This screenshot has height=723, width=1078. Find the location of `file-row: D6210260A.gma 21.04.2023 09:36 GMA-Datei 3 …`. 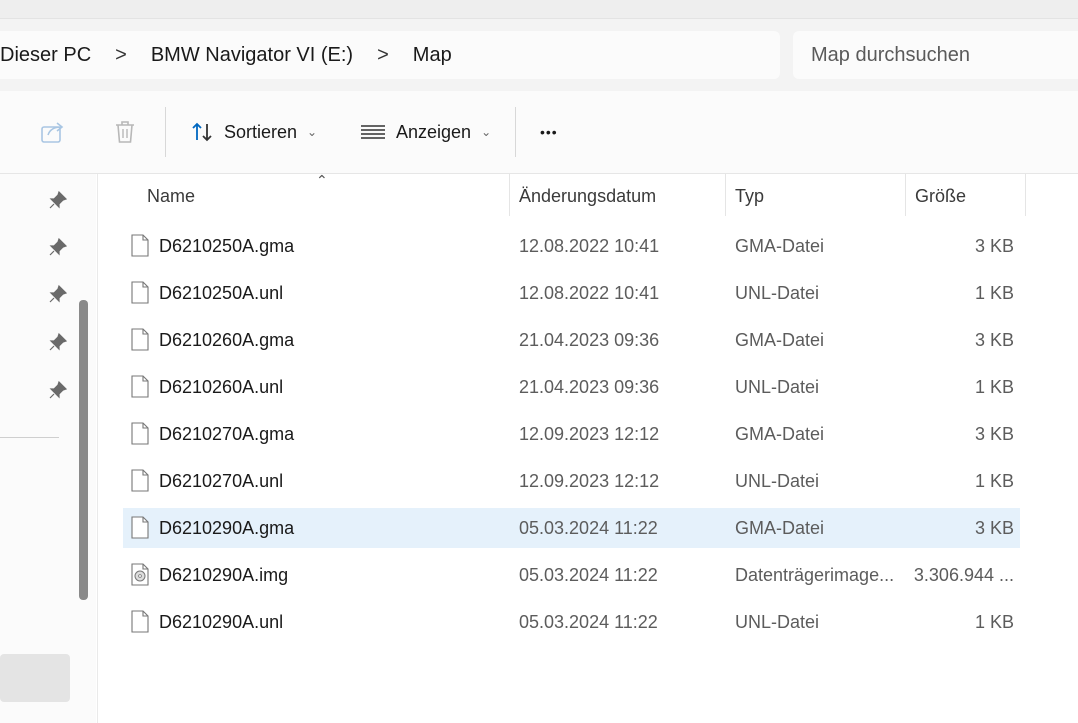

file-row: D6210260A.gma 21.04.2023 09:36 GMA-Datei 3 … is located at coordinates (571, 340).